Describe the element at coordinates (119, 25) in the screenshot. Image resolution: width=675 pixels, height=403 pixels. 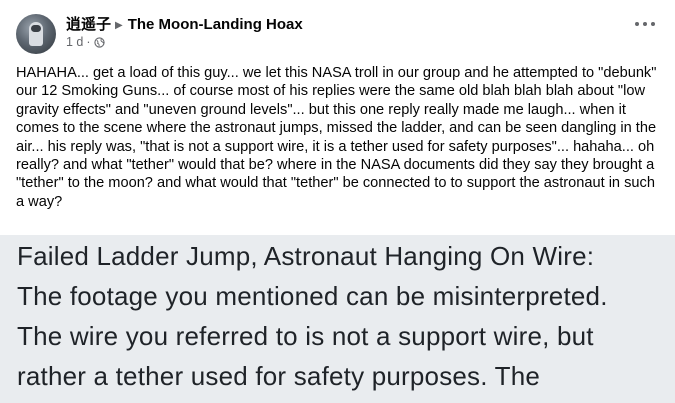
I see `triangle-right-icon: ▶` at that location.